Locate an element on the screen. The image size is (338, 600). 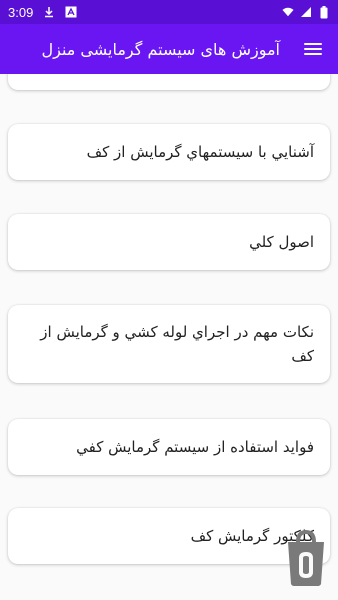
battery-icon is located at coordinates (324, 11).